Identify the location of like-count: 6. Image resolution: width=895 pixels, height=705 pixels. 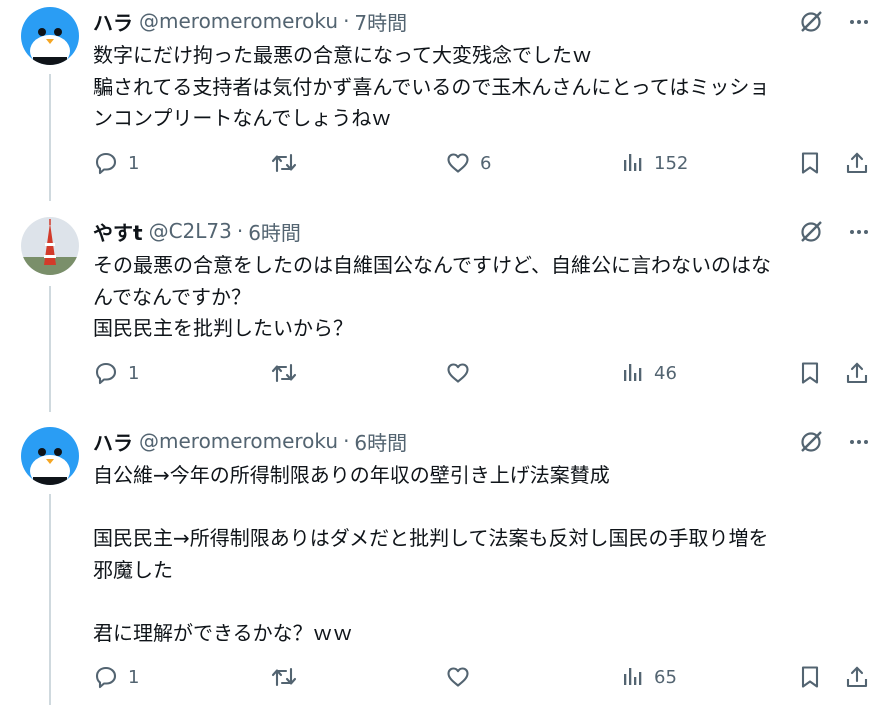
(486, 163).